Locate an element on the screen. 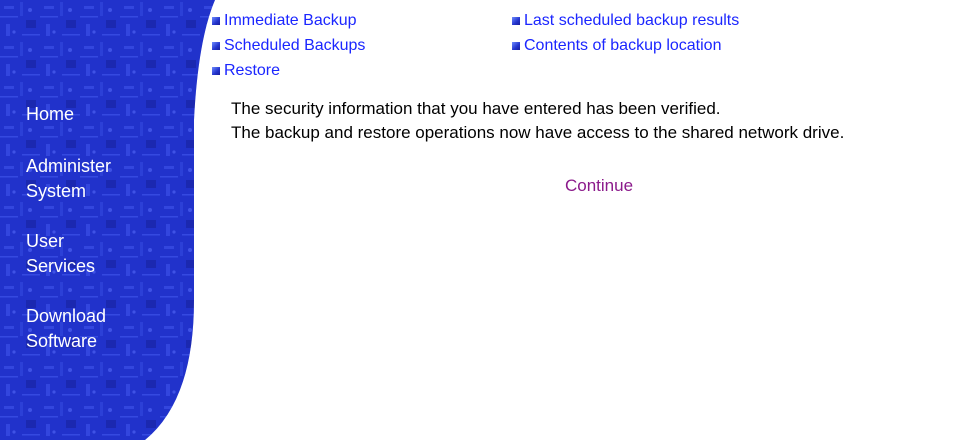  link-label: Last scheduled backup results is located at coordinates (632, 20).